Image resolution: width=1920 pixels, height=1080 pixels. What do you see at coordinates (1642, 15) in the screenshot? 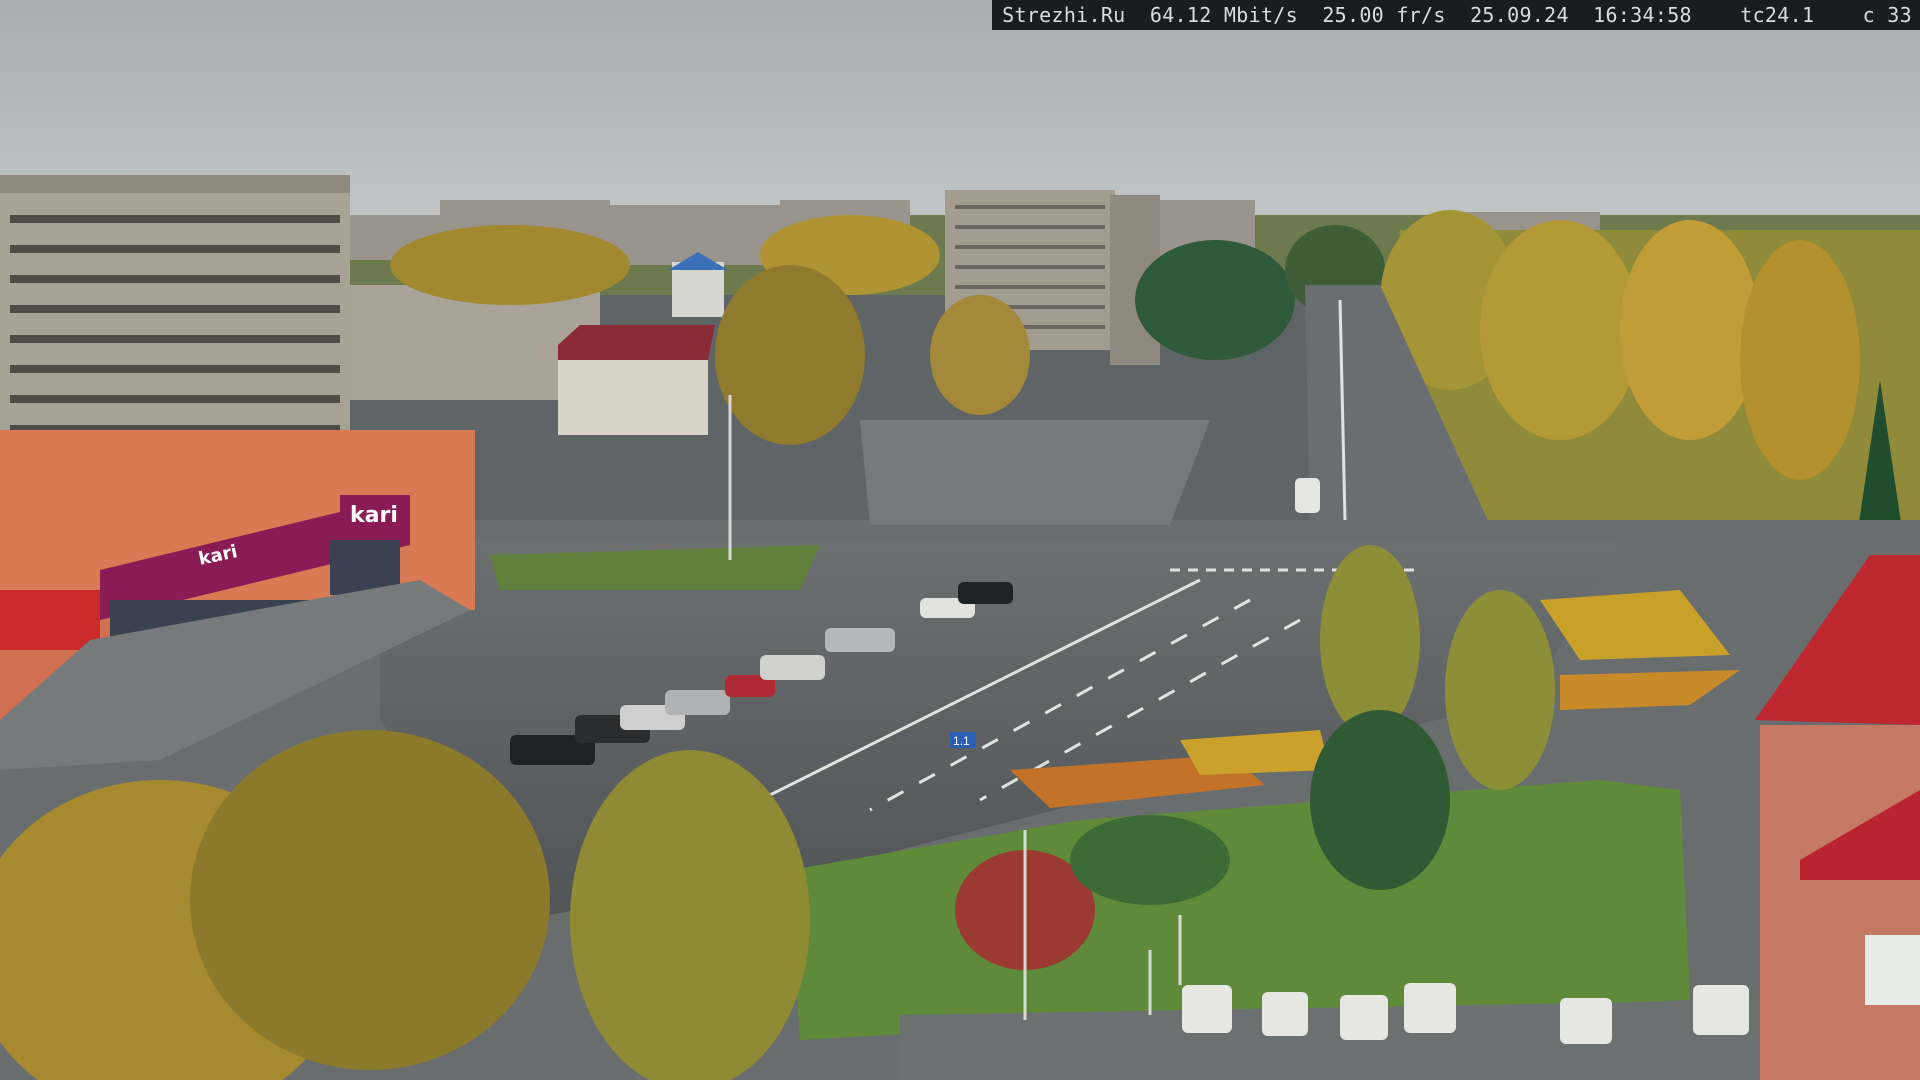
I see `overlay-time: 16:34:58` at bounding box center [1642, 15].